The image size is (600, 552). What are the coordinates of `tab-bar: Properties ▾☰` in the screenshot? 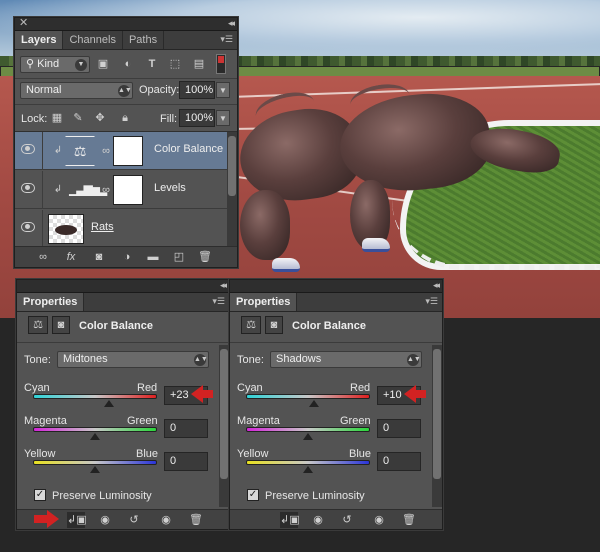 It's located at (336, 302).